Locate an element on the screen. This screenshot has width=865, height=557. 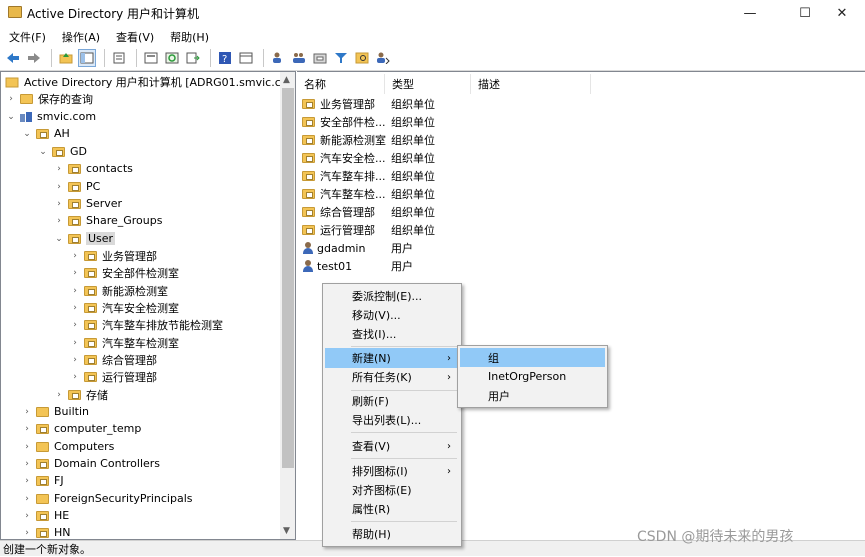
tree-item-storage: › 存储 is located at coordinates (80, 394).